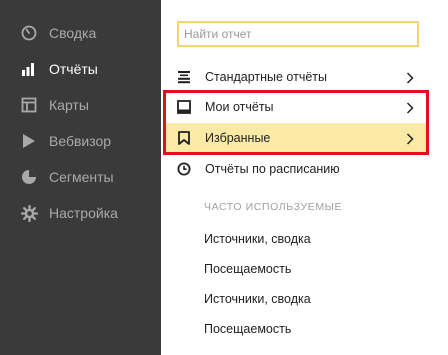 This screenshot has width=448, height=355. What do you see at coordinates (273, 207) in the screenshot?
I see `section-title-frequent: ЧАСТО ИСПОЛЬЗУЕМЫЕ` at bounding box center [273, 207].